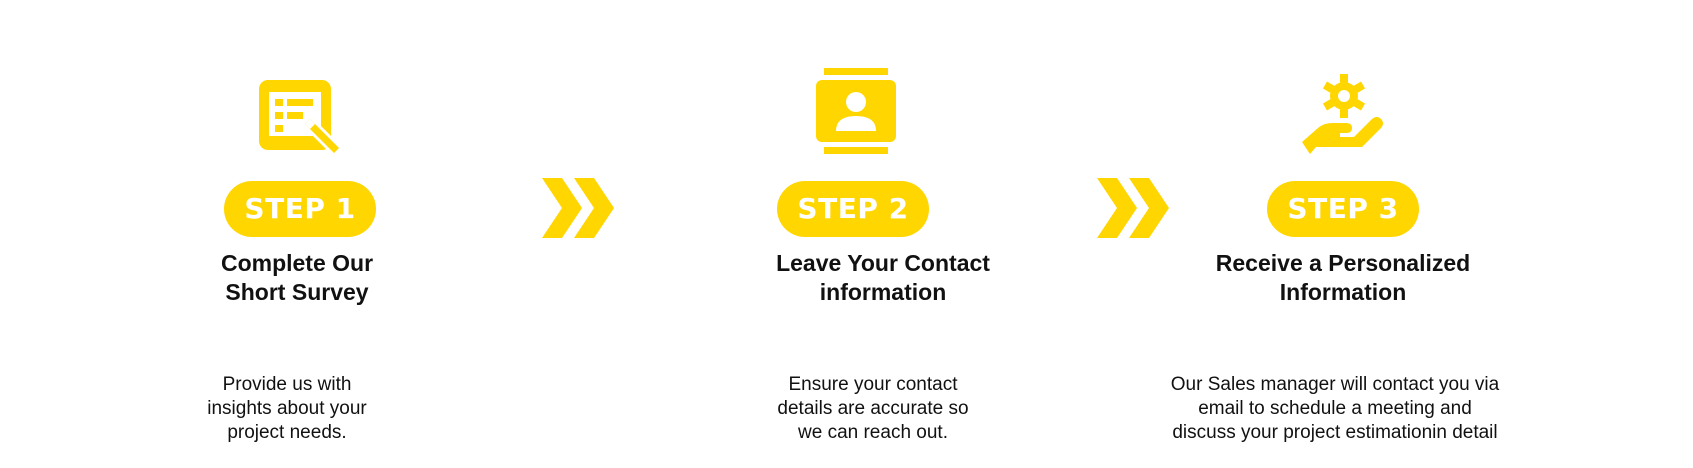 The image size is (1693, 468). What do you see at coordinates (300, 209) in the screenshot?
I see `step-badge: STEP 1` at bounding box center [300, 209].